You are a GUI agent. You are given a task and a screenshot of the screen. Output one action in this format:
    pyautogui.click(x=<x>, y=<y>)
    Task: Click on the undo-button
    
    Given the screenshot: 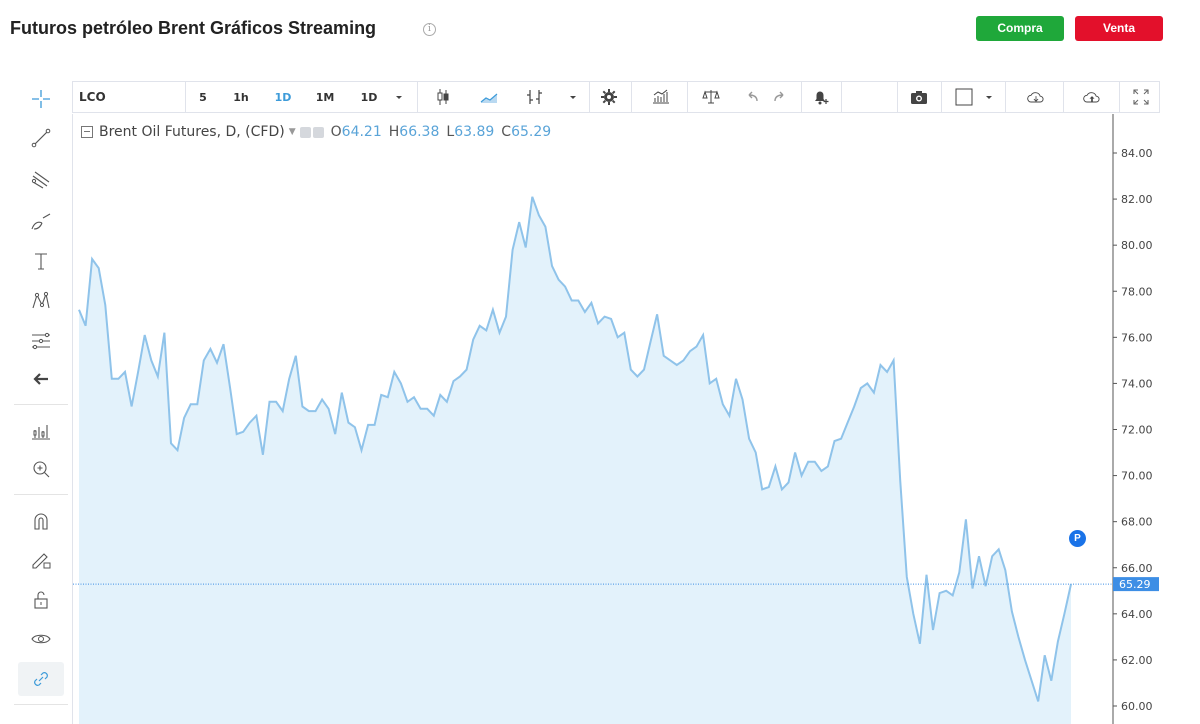 What is the action you would take?
    pyautogui.click(x=751, y=97)
    